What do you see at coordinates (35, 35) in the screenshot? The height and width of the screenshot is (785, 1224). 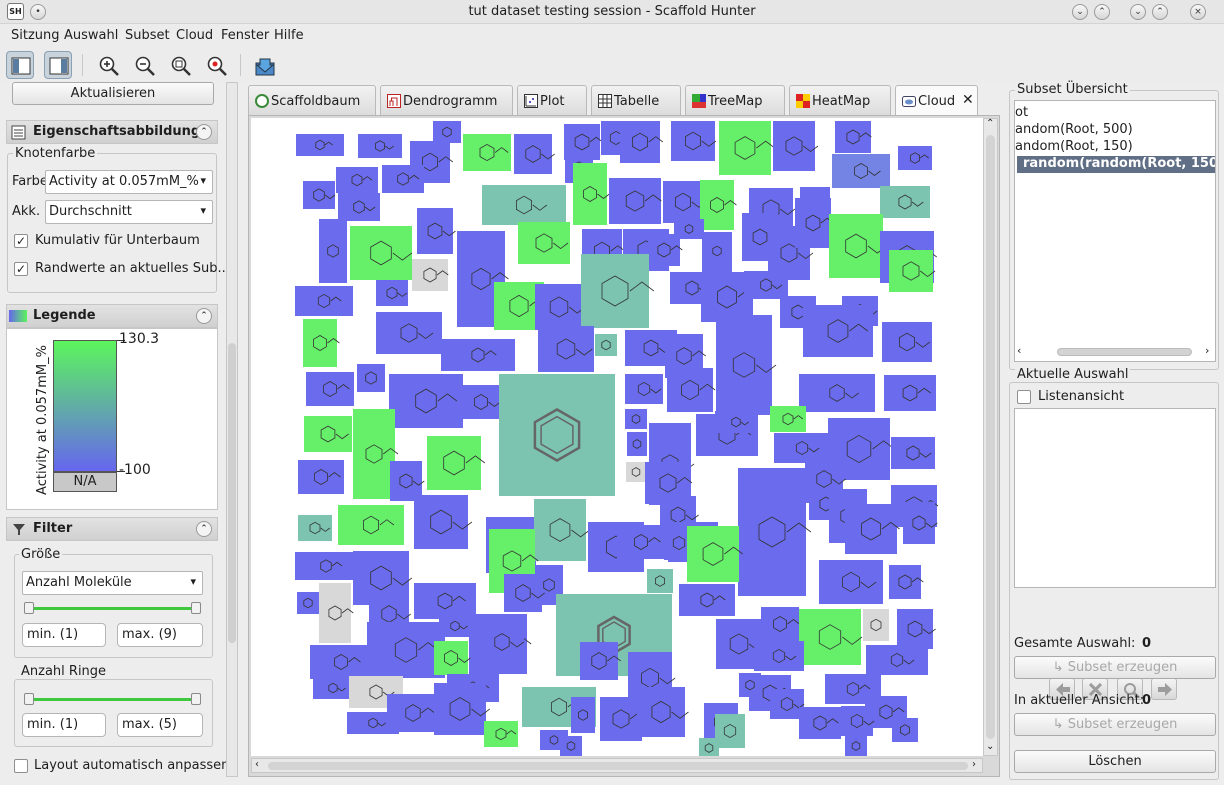 I see `menu-sitzung: Sitzung` at bounding box center [35, 35].